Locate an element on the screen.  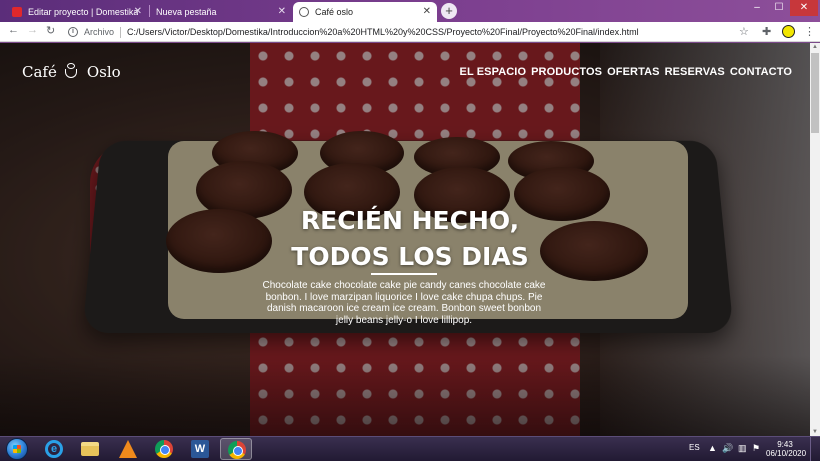
extensions-icon: ✚ is located at coordinates (766, 31).